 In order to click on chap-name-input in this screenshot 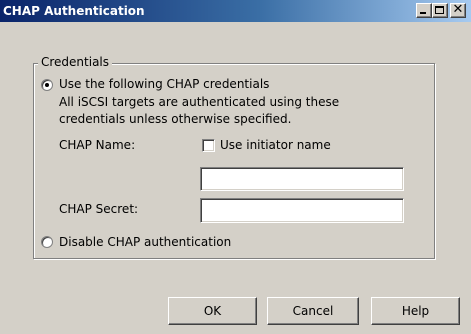, I will do `click(302, 179)`.